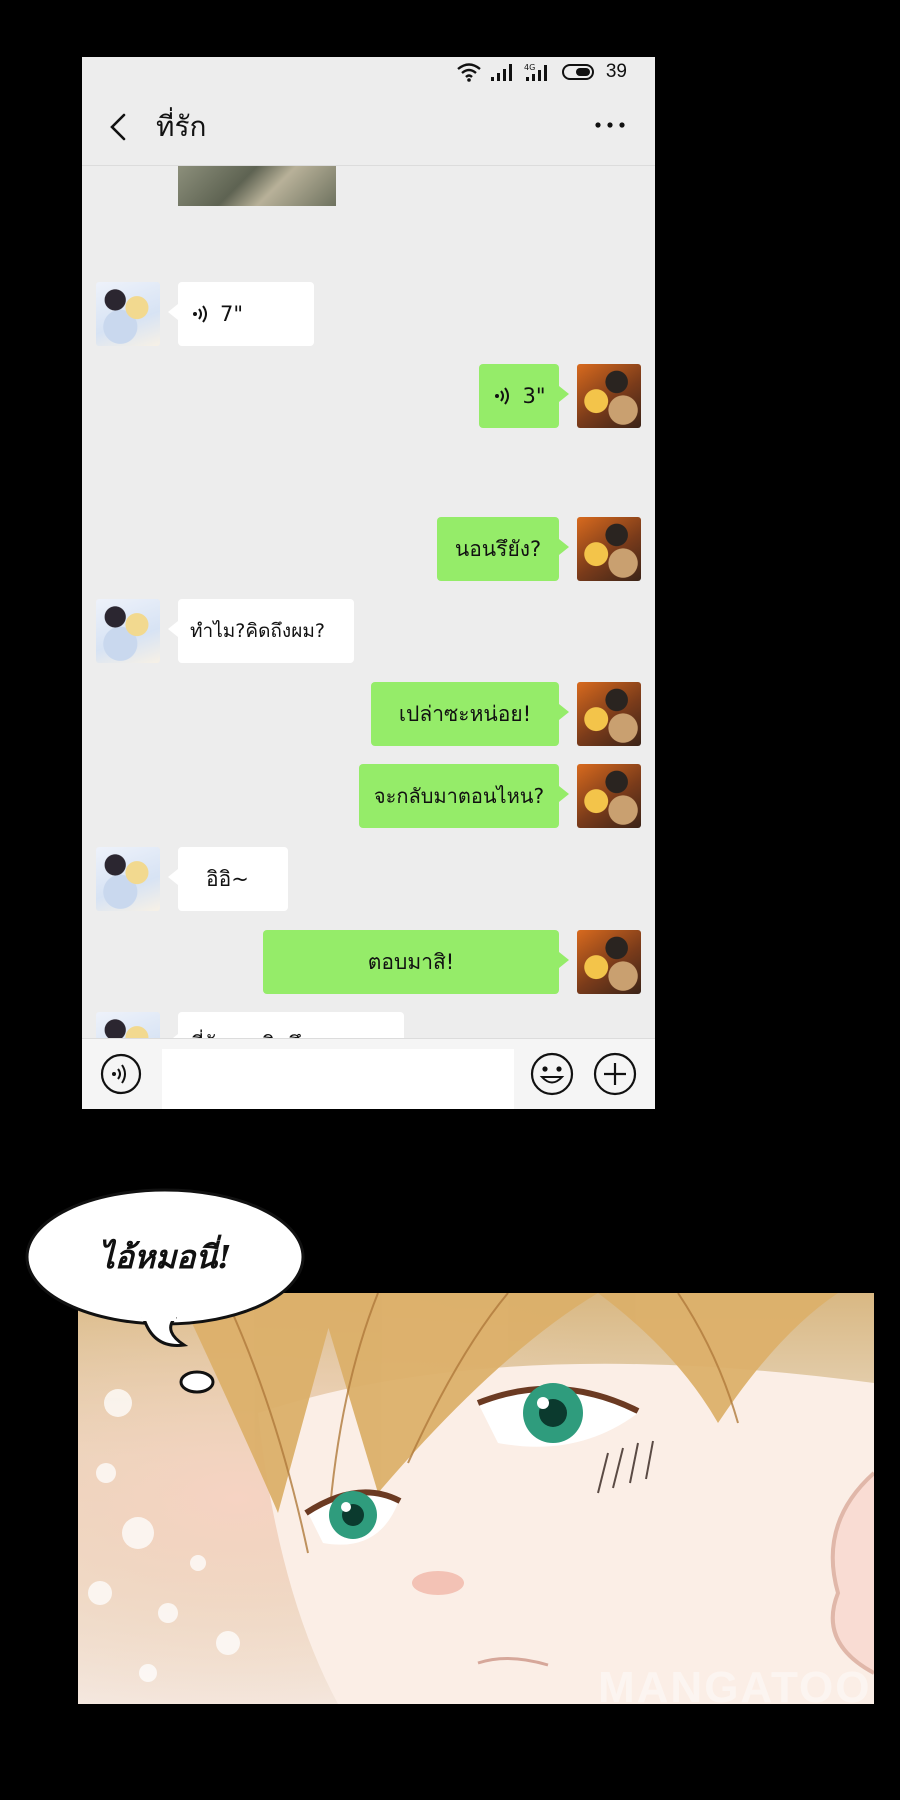  What do you see at coordinates (503, 549) in the screenshot?
I see `message-bubble: นอนรึยัง?` at bounding box center [503, 549].